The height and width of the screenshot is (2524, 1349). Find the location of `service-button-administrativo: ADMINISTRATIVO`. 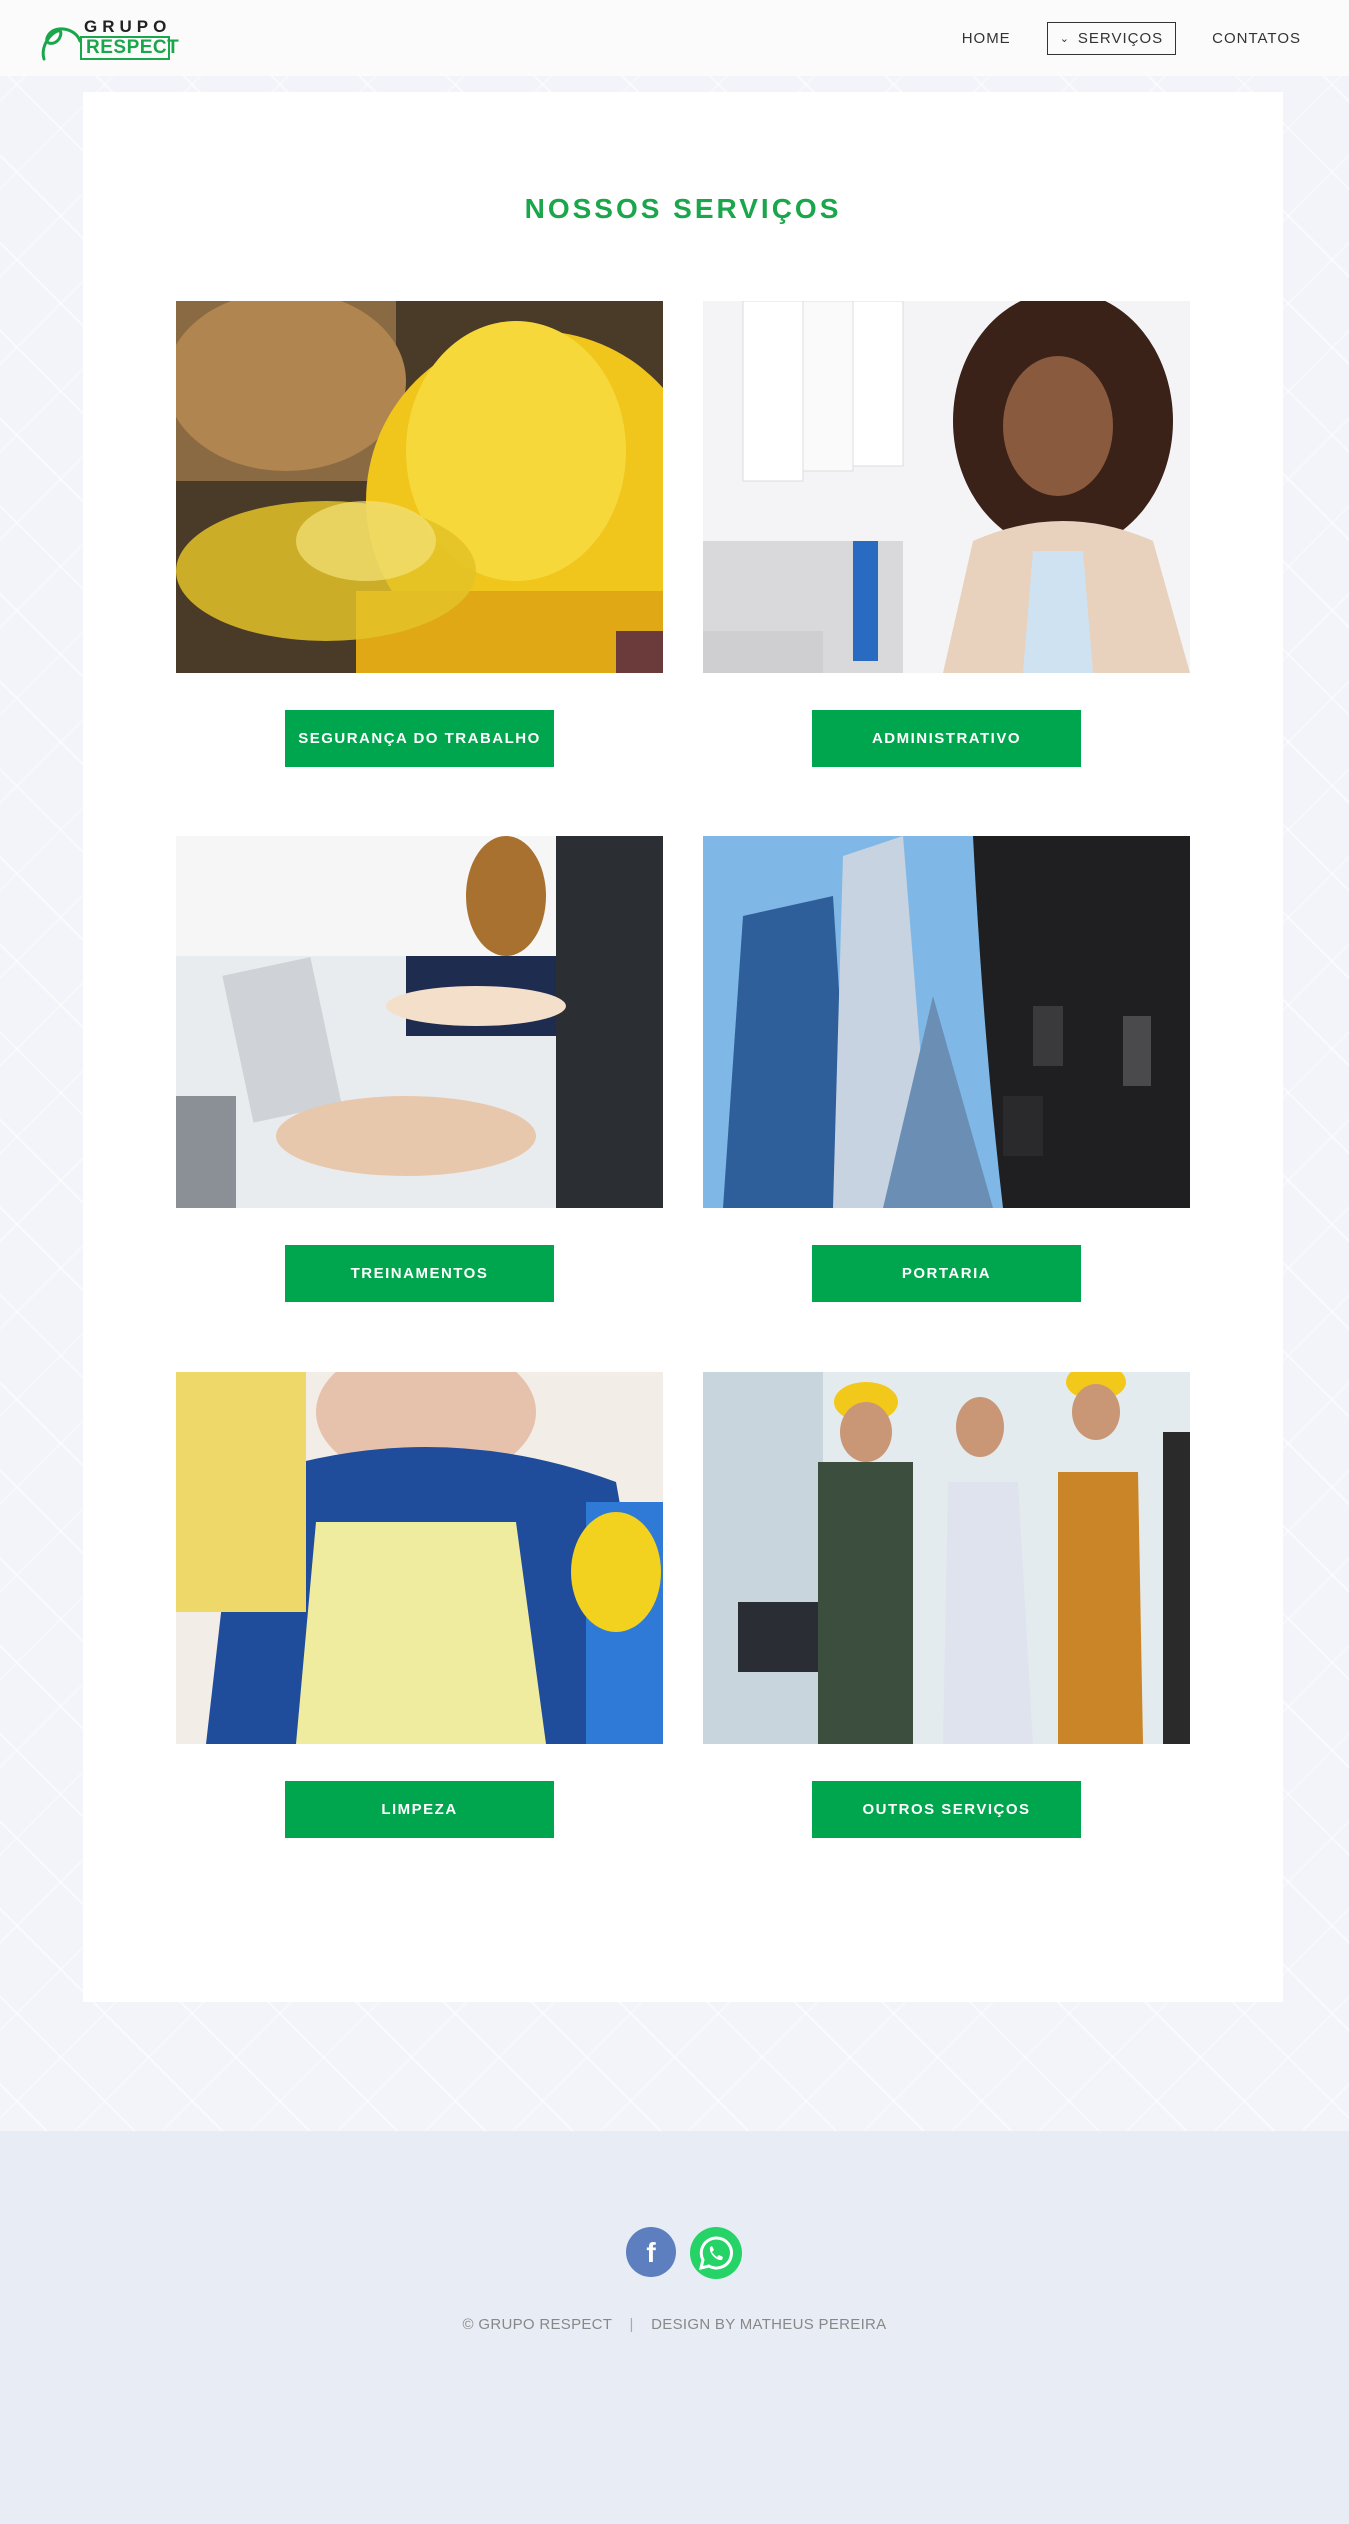

service-button-administrativo: ADMINISTRATIVO is located at coordinates (946, 738).